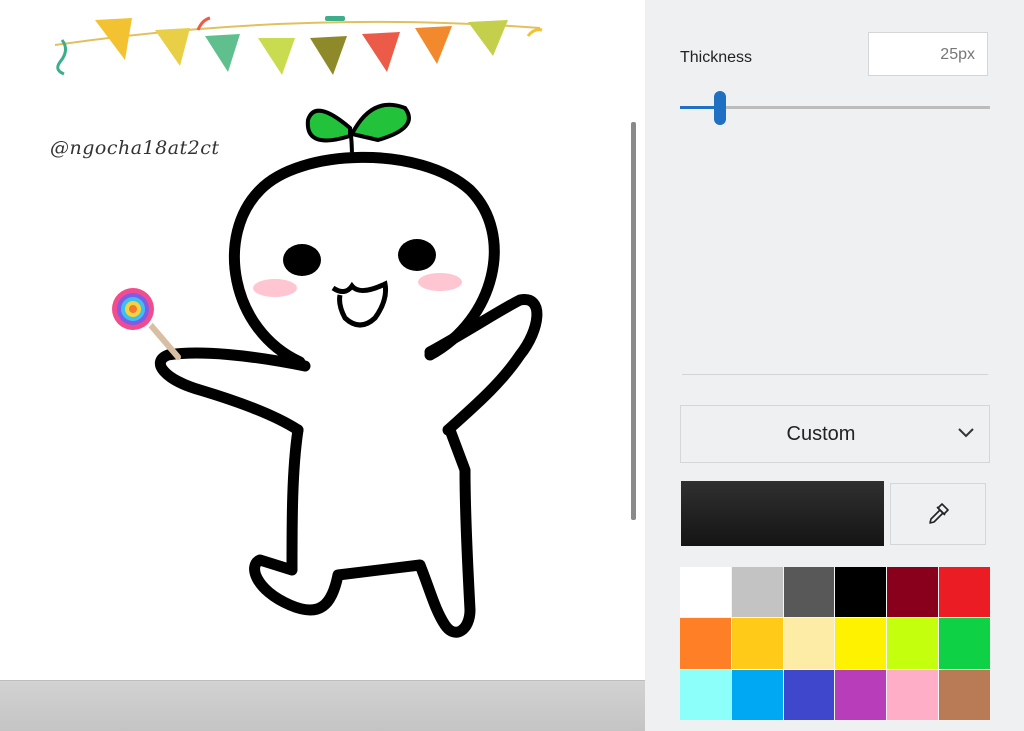 This screenshot has width=1024, height=731. I want to click on eyedropper-icon, so click(939, 513).